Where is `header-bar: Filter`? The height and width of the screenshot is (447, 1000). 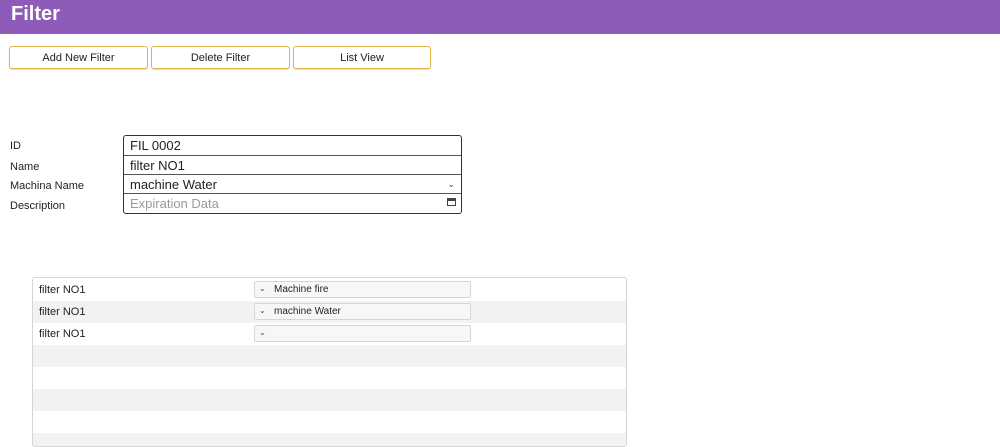
header-bar: Filter is located at coordinates (500, 17).